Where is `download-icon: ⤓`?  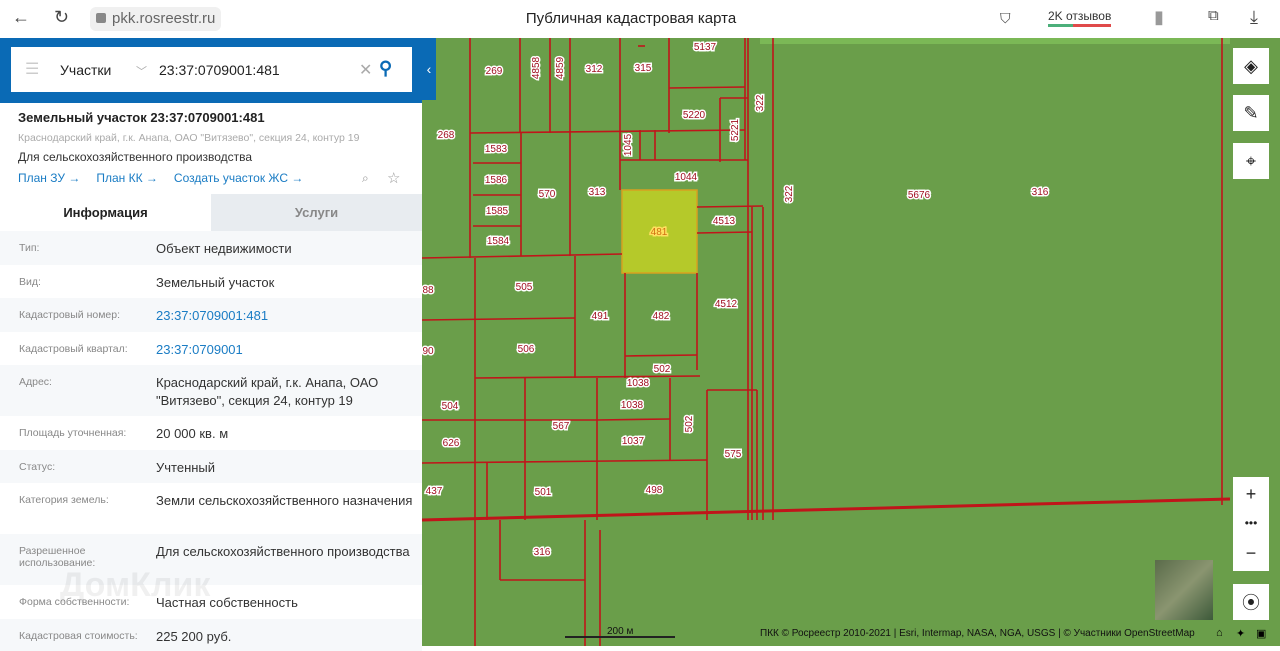 download-icon: ⤓ is located at coordinates (1254, 17).